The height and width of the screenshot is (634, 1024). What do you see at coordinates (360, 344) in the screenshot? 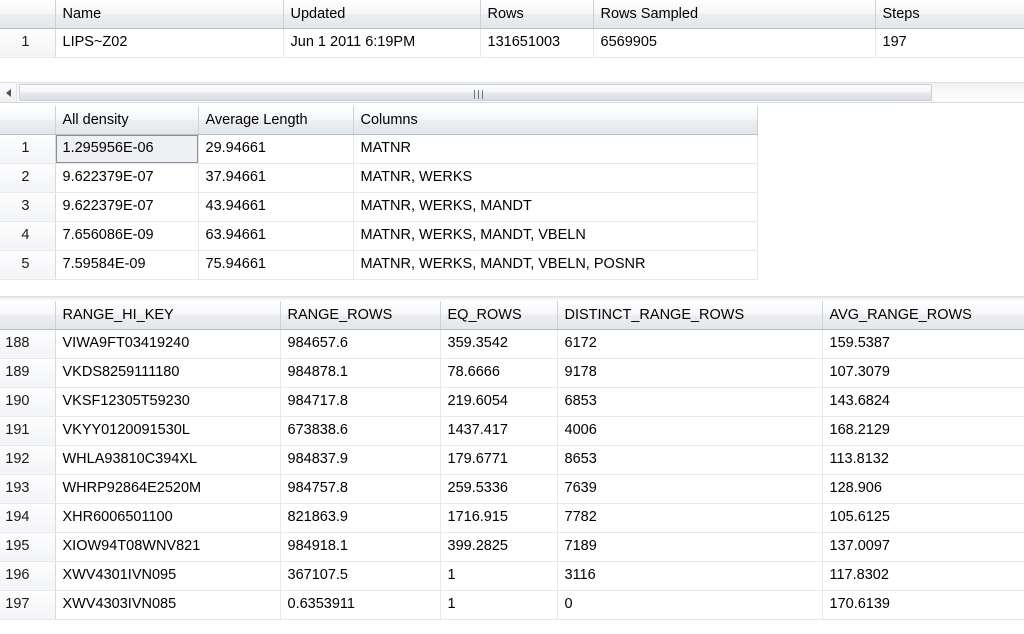
I see `cell-range-rows: 984657.6` at bounding box center [360, 344].